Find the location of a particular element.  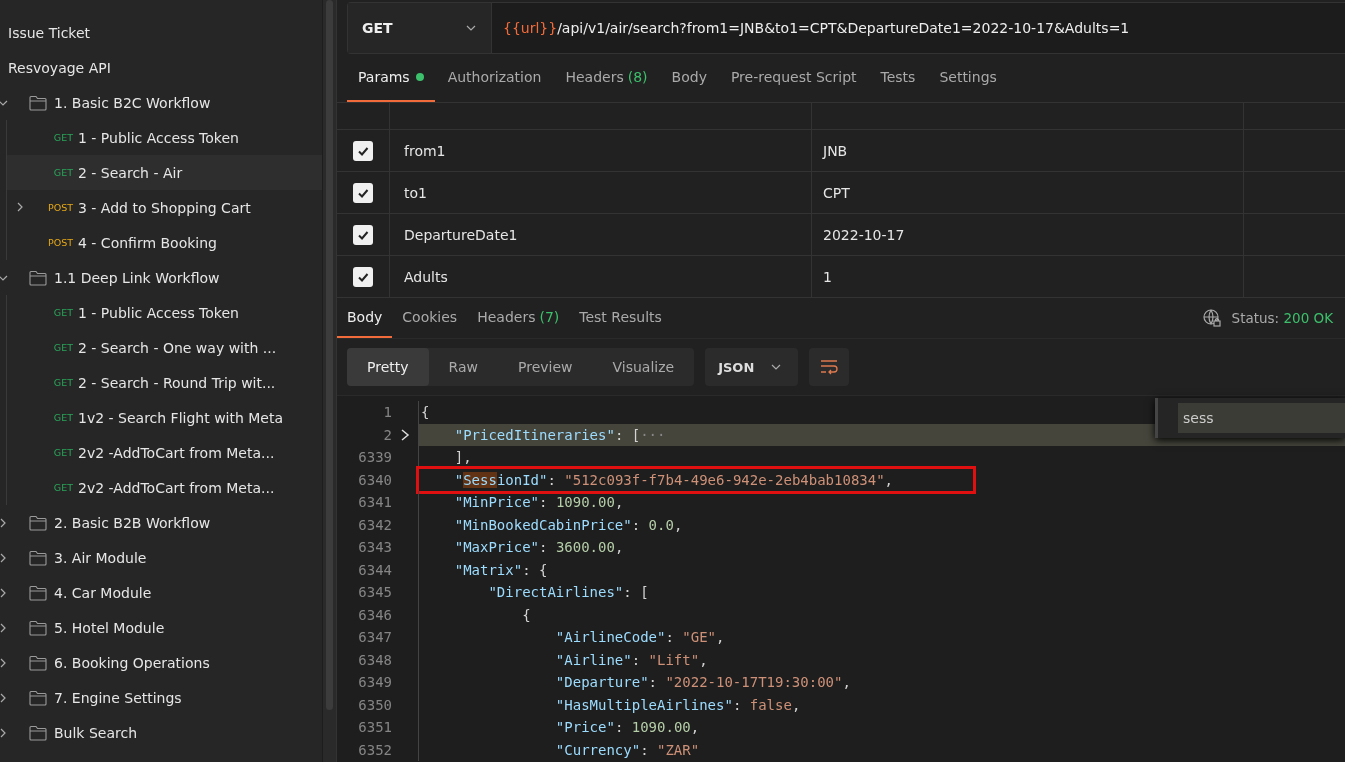

param-key: to1 is located at coordinates (415, 192).